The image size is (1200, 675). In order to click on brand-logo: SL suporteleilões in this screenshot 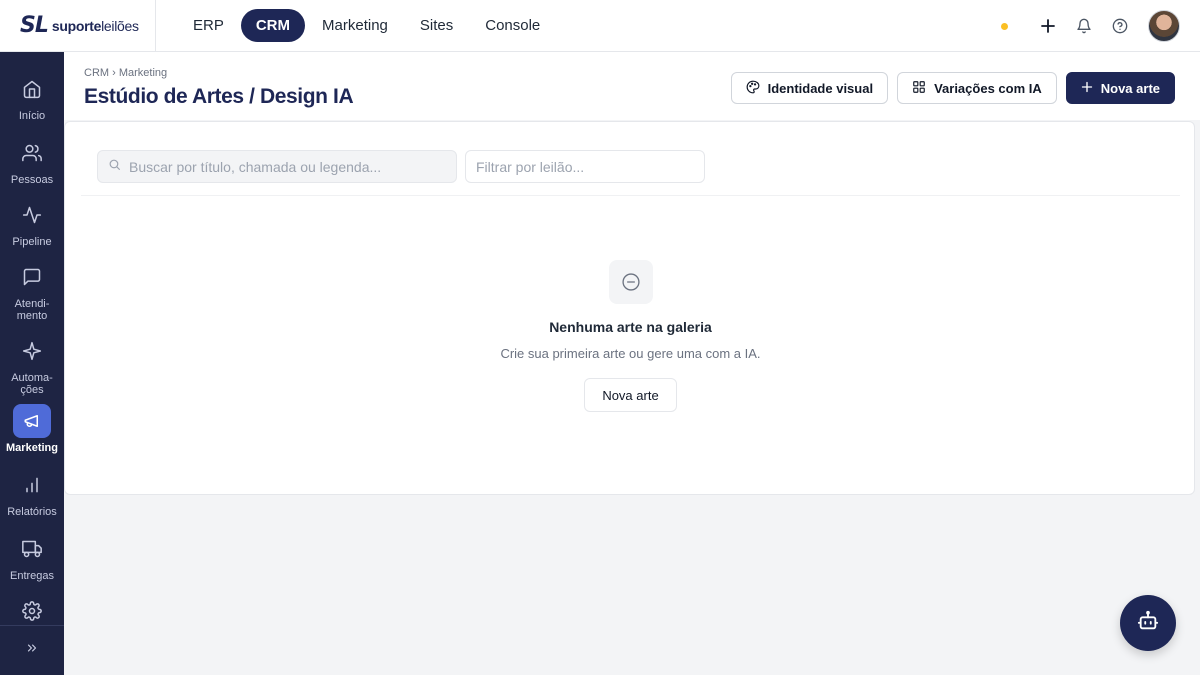, I will do `click(78, 26)`.